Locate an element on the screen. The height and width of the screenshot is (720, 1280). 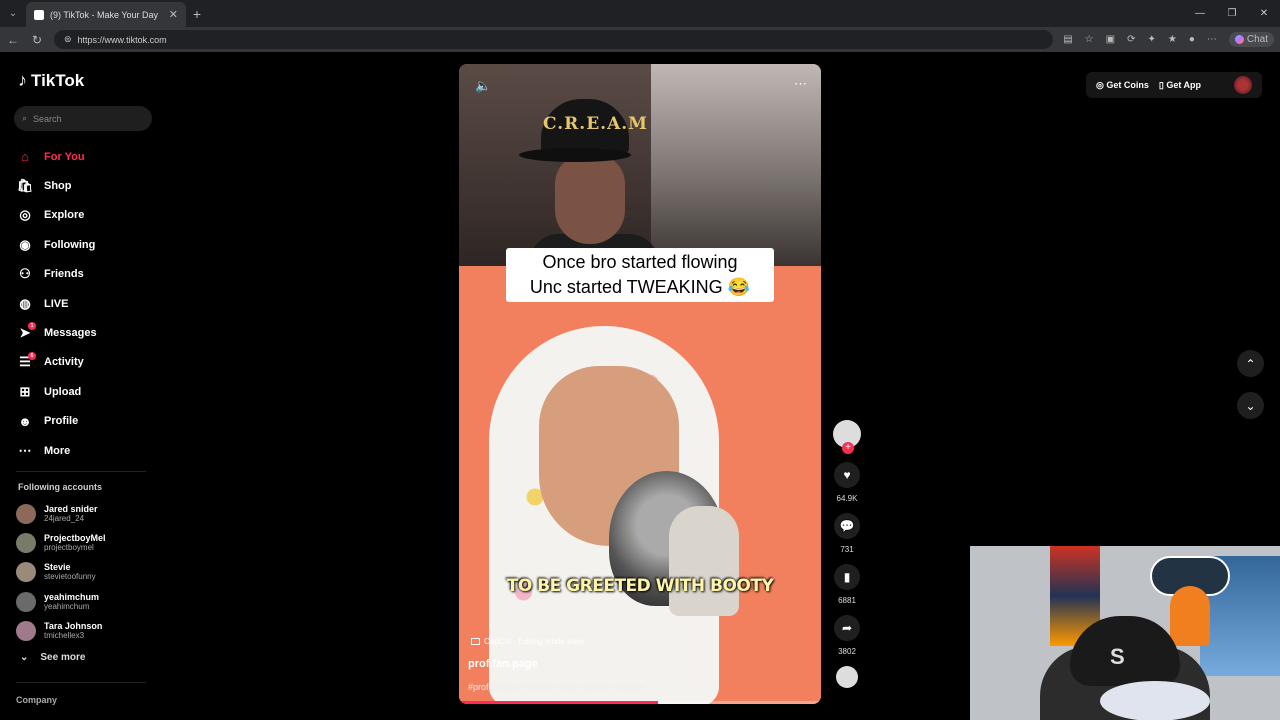
profile-browser-icon: ● is located at coordinates (1192, 39).